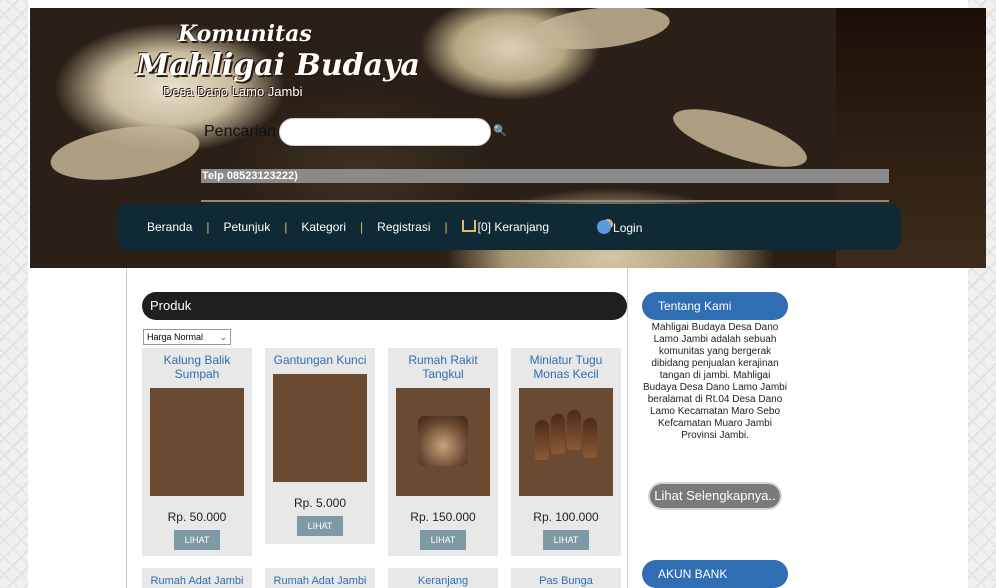 The height and width of the screenshot is (588, 996). Describe the element at coordinates (513, 227) in the screenshot. I see `nav-cart-label: [0] Keranjang` at that location.